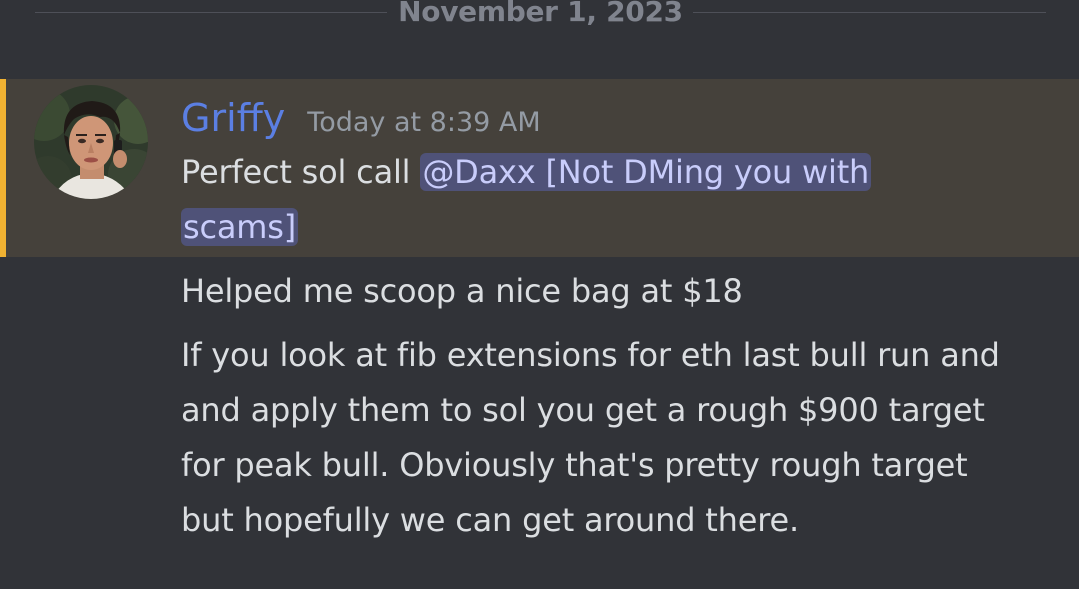 This screenshot has width=1079, height=589. I want to click on user-mention-continued: scams], so click(240, 227).